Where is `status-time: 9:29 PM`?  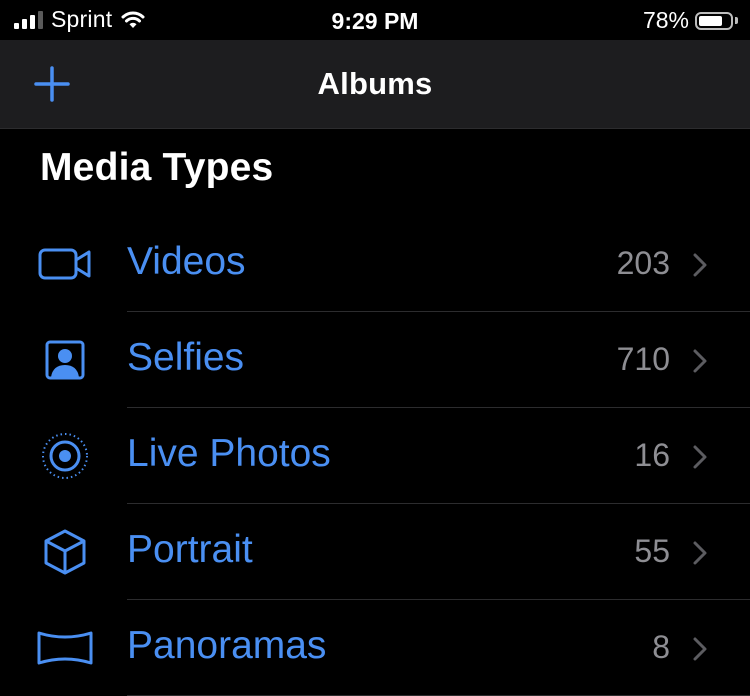
status-time: 9:29 PM is located at coordinates (375, 21).